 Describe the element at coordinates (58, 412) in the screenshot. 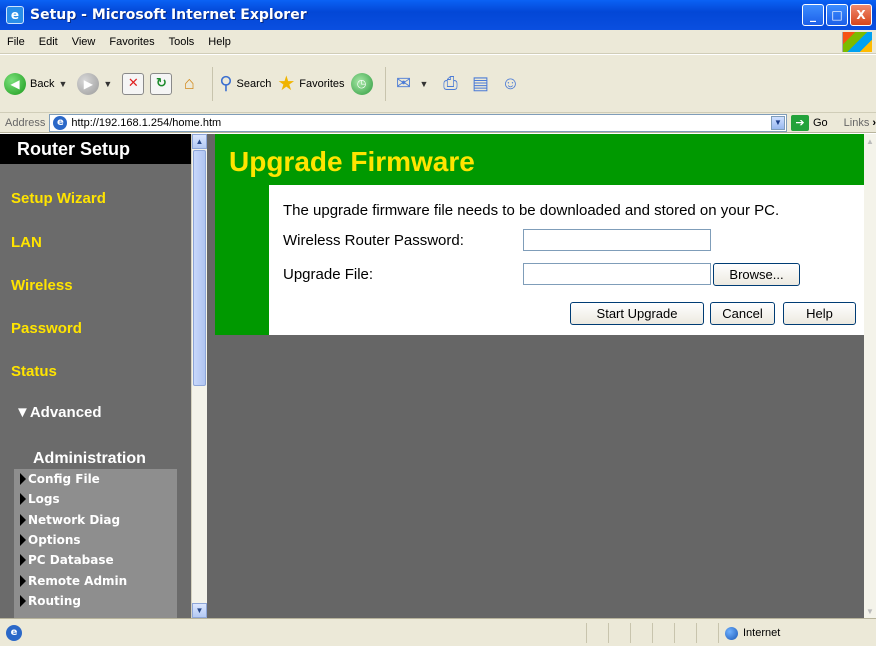

I see `sidebar-item-advanced: ▼Advanced` at that location.